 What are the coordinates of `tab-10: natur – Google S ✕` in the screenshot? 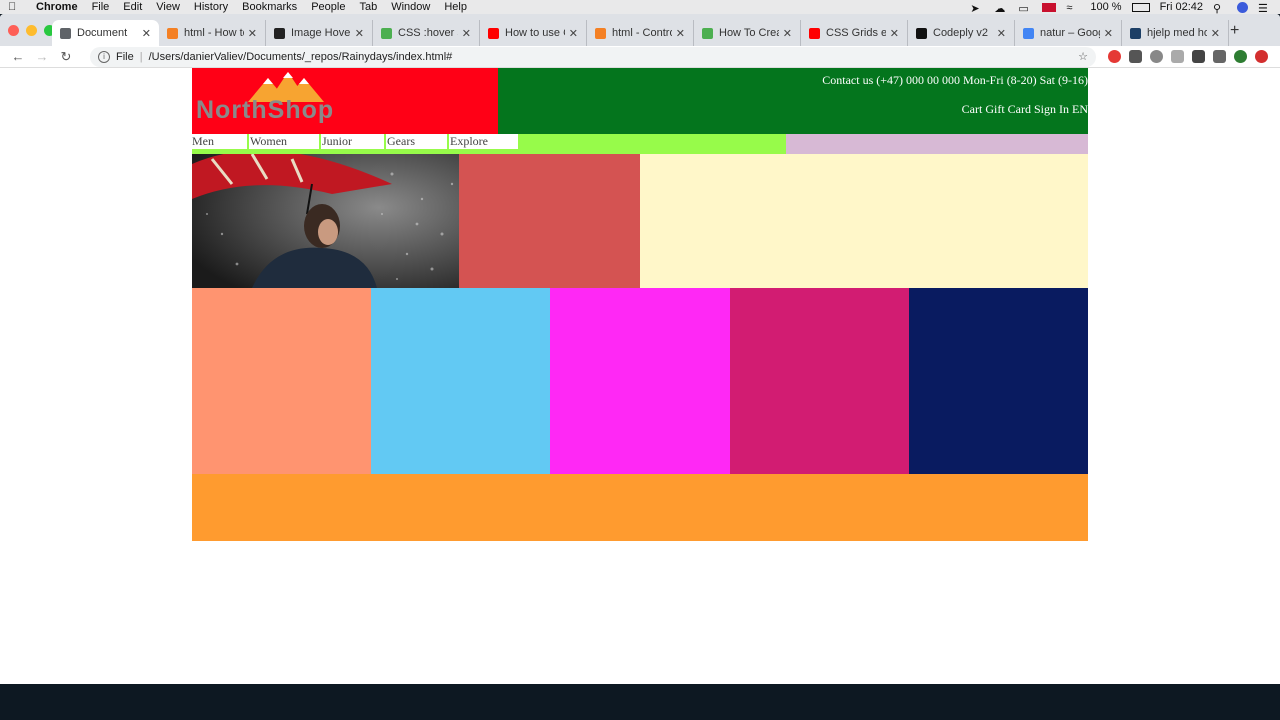 It's located at (1068, 33).